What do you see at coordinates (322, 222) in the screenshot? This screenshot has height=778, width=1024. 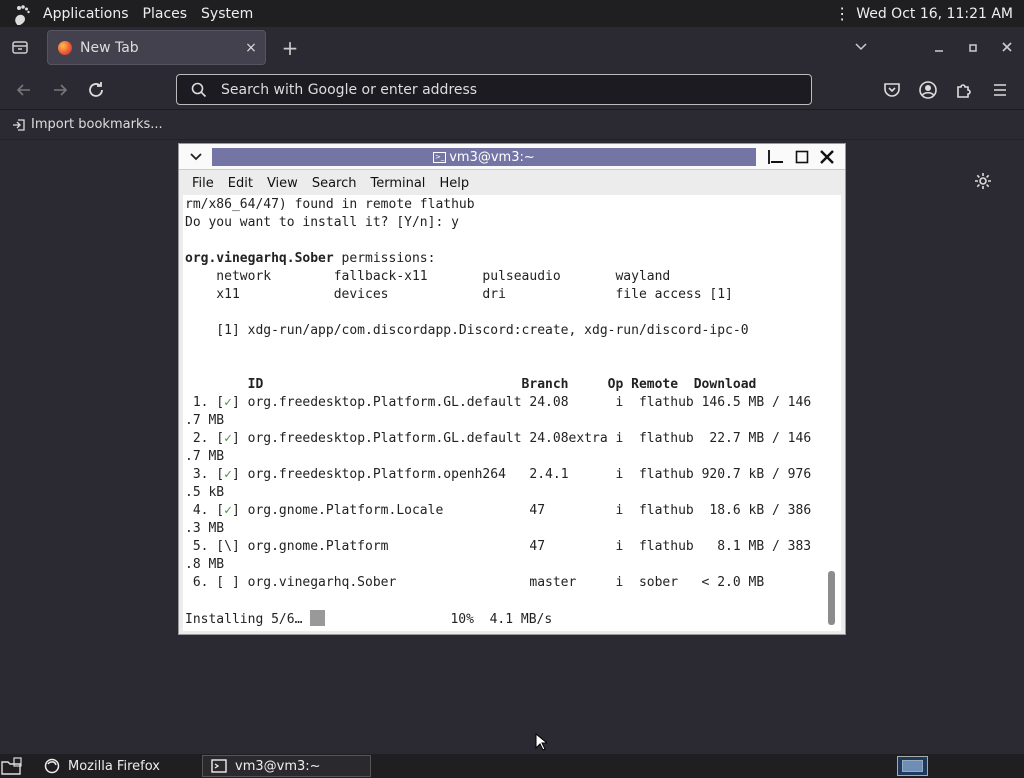 I see `terminal-line: Do you want to install it? [Y/n]: y` at bounding box center [322, 222].